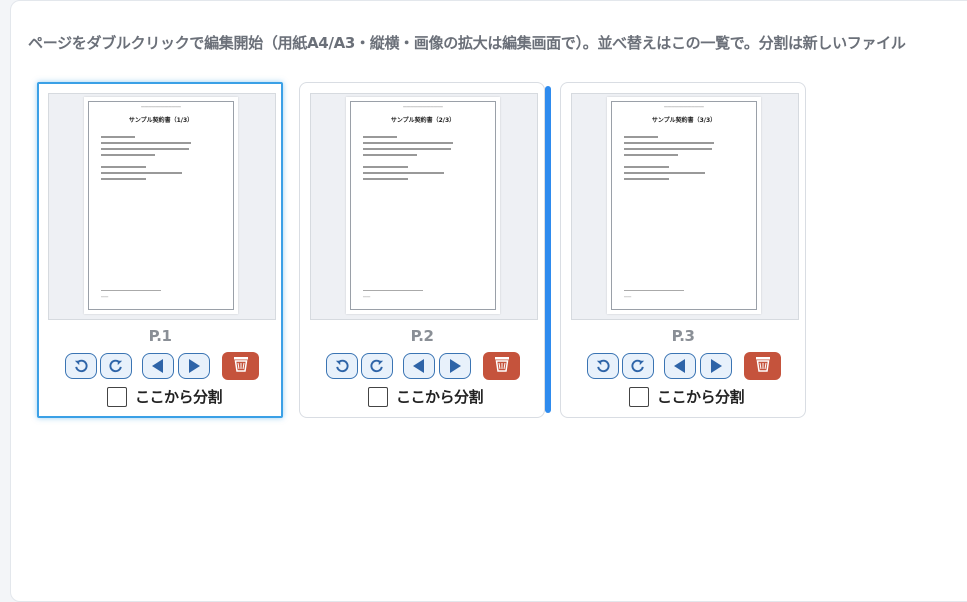 The width and height of the screenshot is (967, 602). Describe the element at coordinates (160, 336) in the screenshot. I see `page-number-label: P.1` at that location.